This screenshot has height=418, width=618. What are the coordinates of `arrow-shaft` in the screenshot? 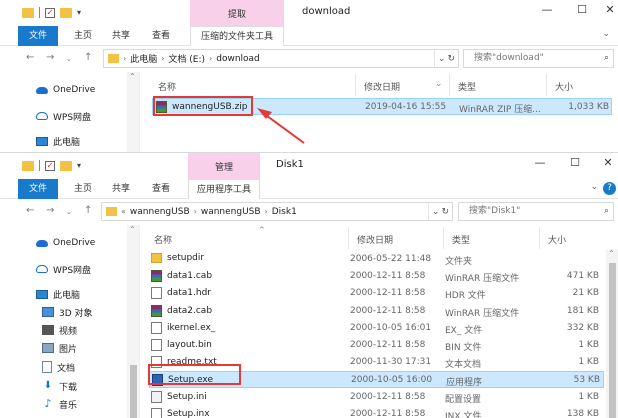 It's located at (283, 128).